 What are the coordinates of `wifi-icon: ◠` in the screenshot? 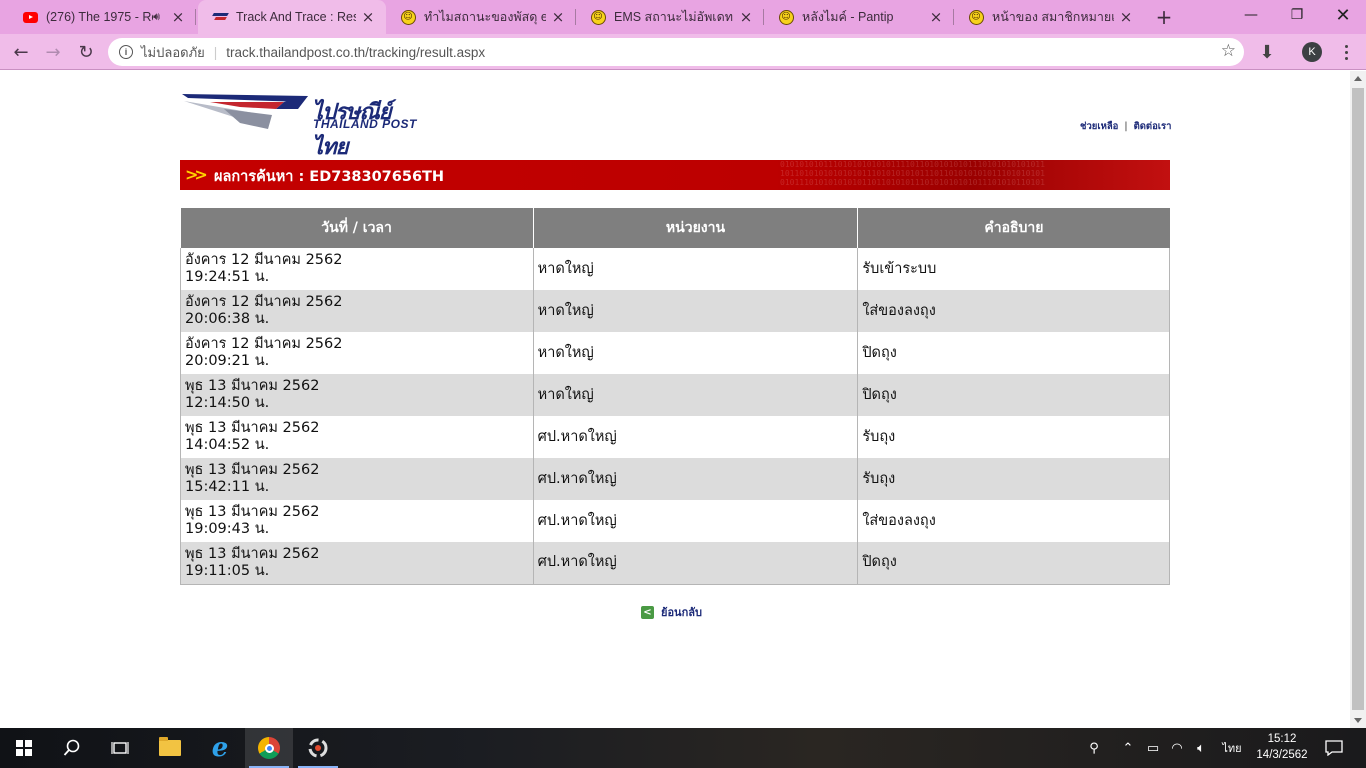 It's located at (1177, 748).